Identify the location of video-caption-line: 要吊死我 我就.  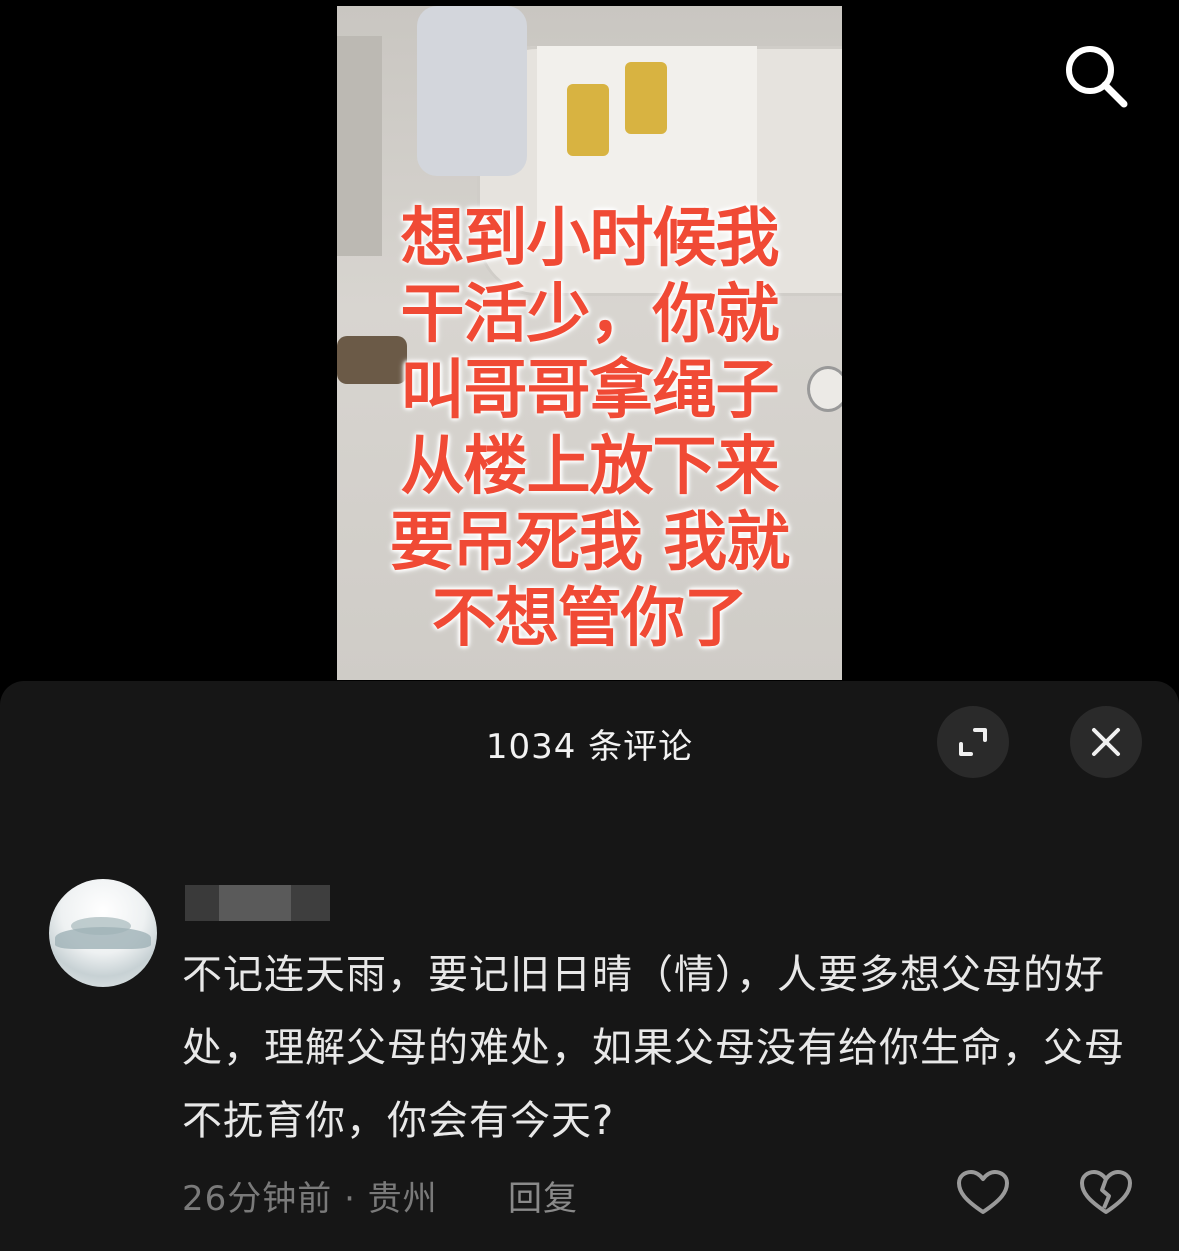
(589, 543).